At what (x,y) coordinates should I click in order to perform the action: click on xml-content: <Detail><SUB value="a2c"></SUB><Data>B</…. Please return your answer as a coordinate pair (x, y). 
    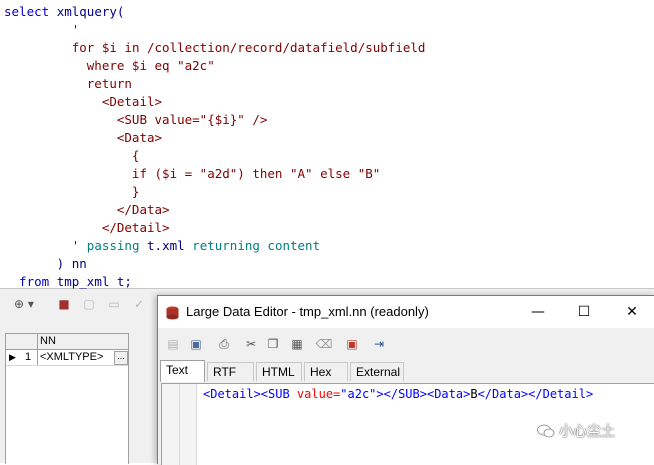
    Looking at the image, I should click on (398, 394).